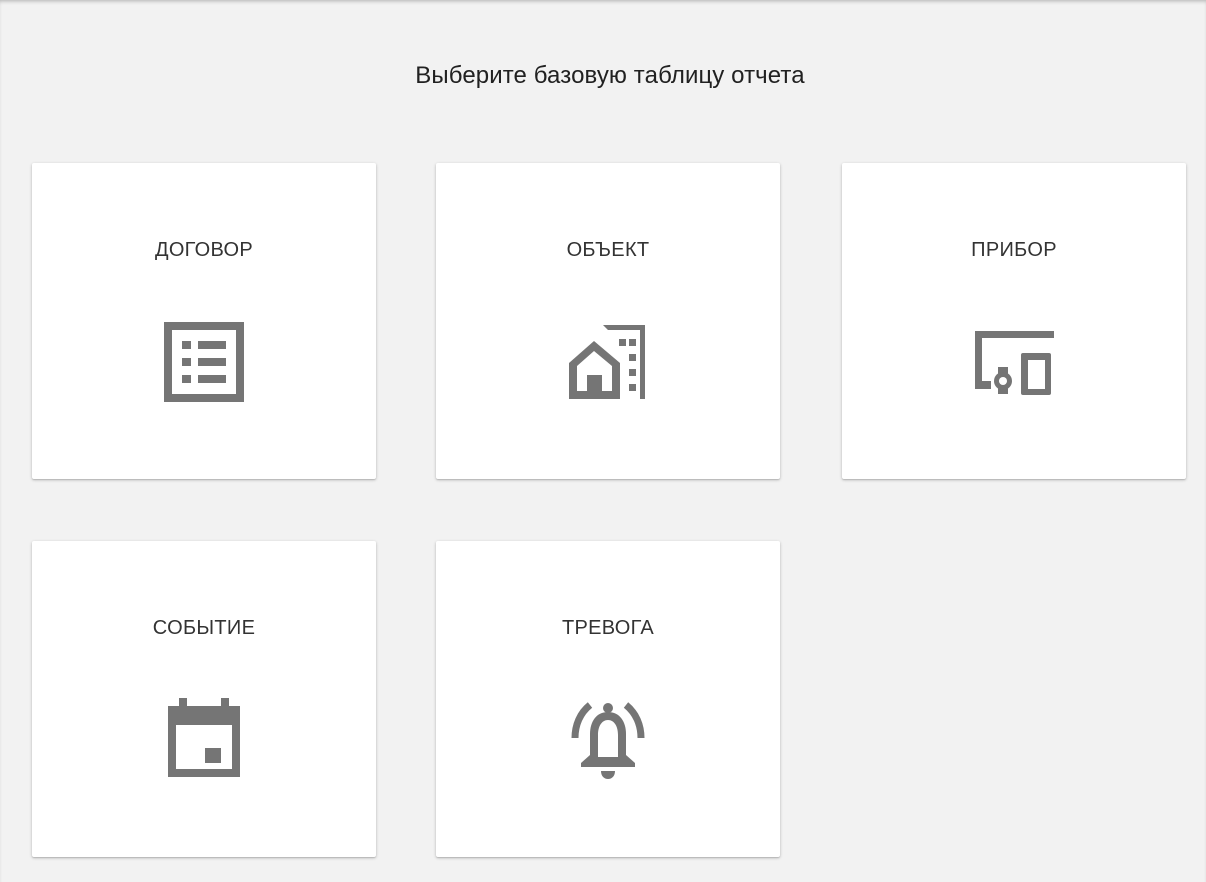  I want to click on card-alarm: ТРЕВОГА, so click(608, 699).